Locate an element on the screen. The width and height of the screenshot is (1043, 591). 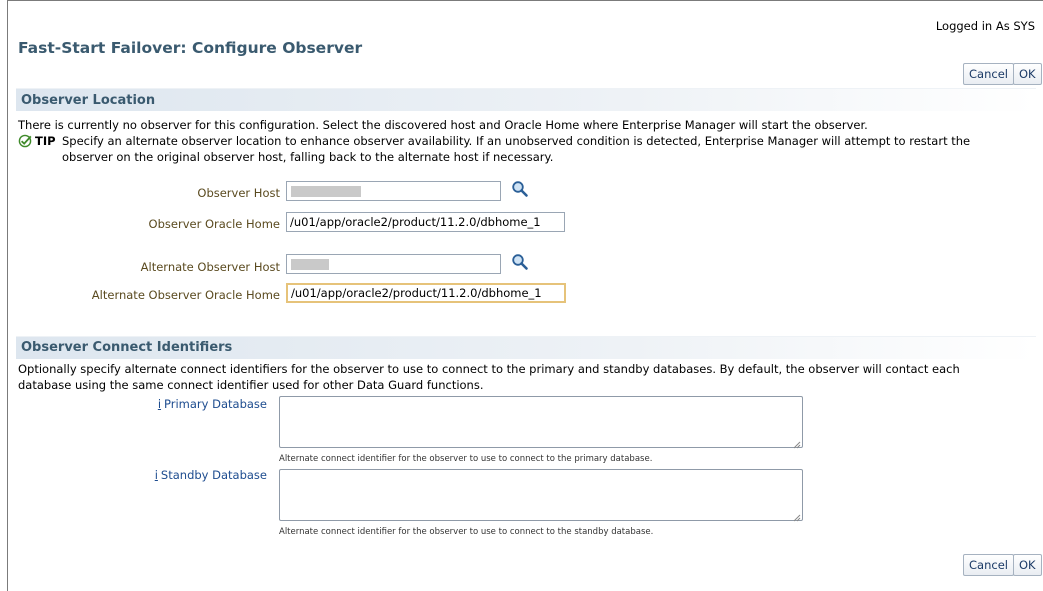
checkmark-icon is located at coordinates (25, 141).